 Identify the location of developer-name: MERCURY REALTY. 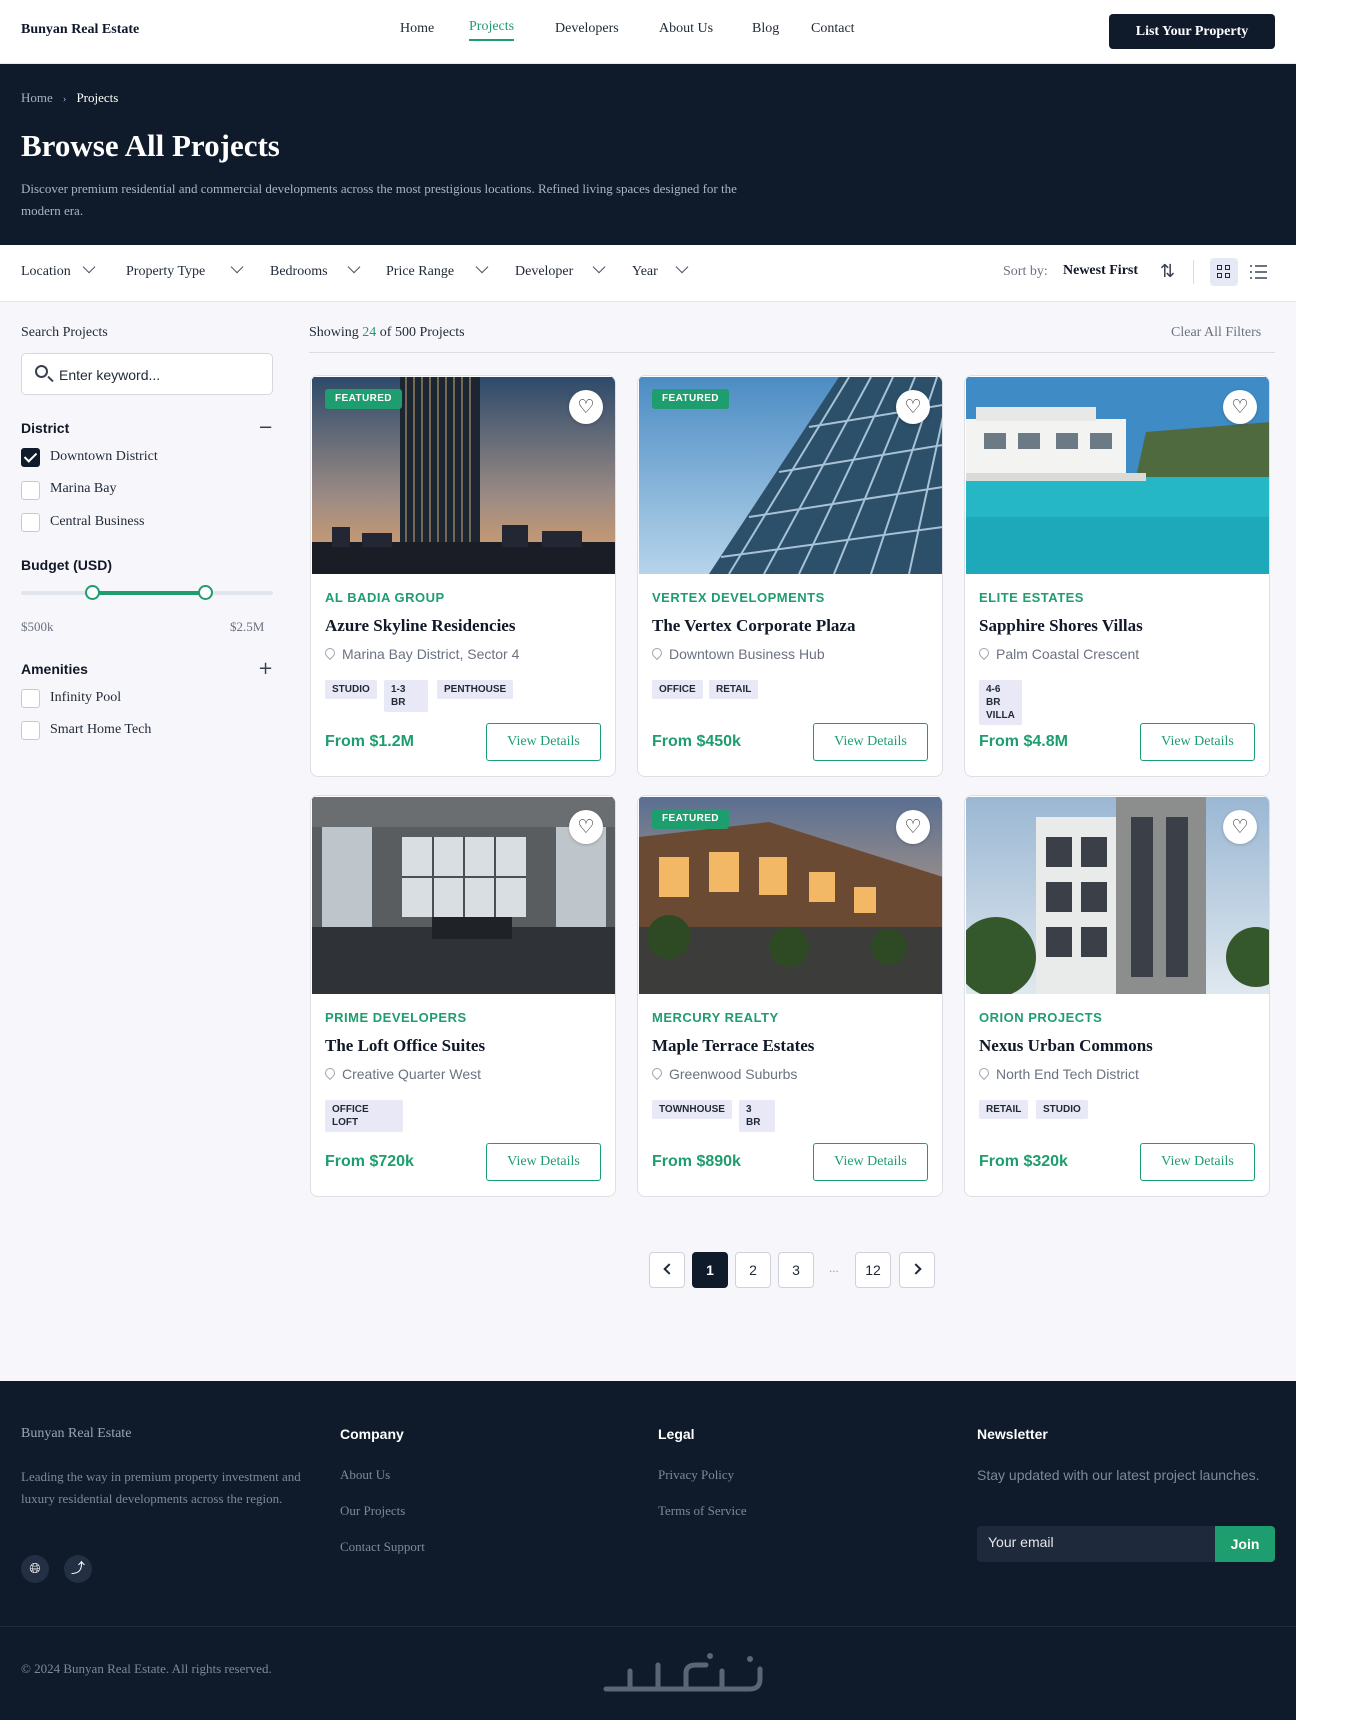
(715, 1017).